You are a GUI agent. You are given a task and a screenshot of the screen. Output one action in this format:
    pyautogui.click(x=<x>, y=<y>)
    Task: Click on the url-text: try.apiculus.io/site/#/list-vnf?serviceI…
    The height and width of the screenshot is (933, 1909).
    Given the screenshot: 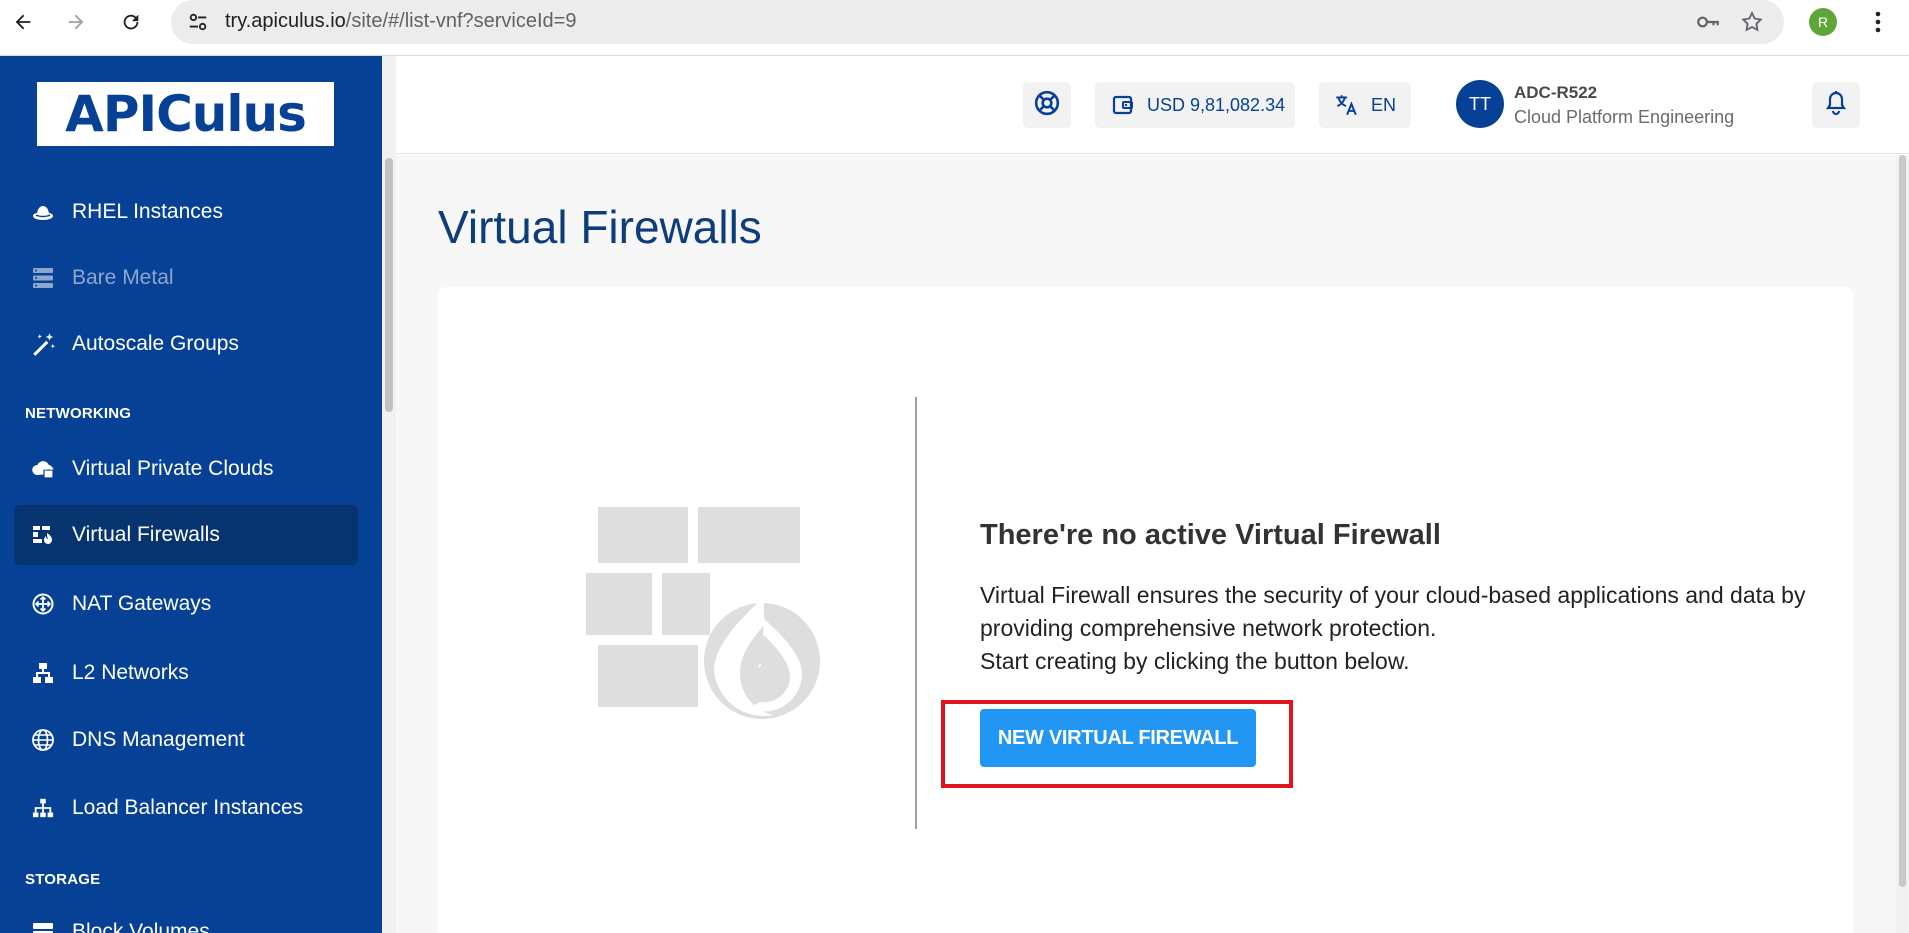 What is the action you would take?
    pyautogui.click(x=400, y=21)
    